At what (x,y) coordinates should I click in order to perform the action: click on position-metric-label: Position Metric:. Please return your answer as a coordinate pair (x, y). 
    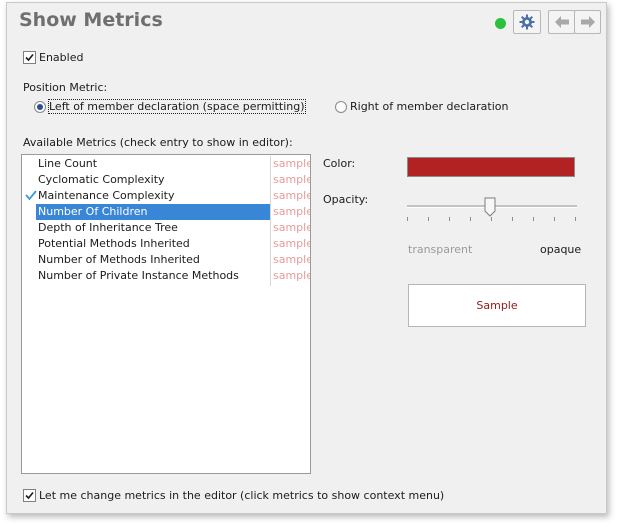
    Looking at the image, I should click on (65, 87).